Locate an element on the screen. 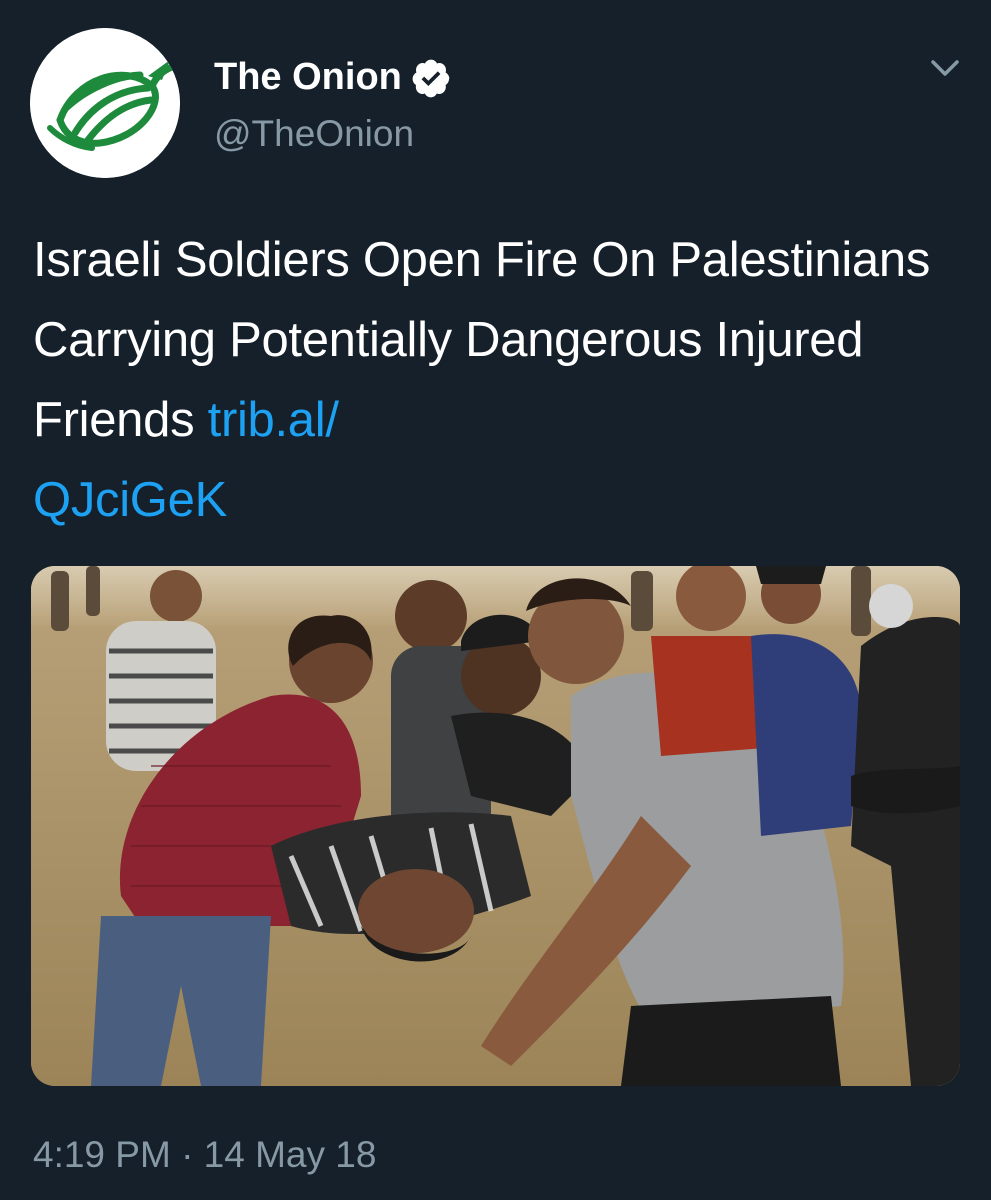 The height and width of the screenshot is (1200, 991). tweet-timestamp: 4:19 PM · 14 May 18 is located at coordinates (204, 1155).